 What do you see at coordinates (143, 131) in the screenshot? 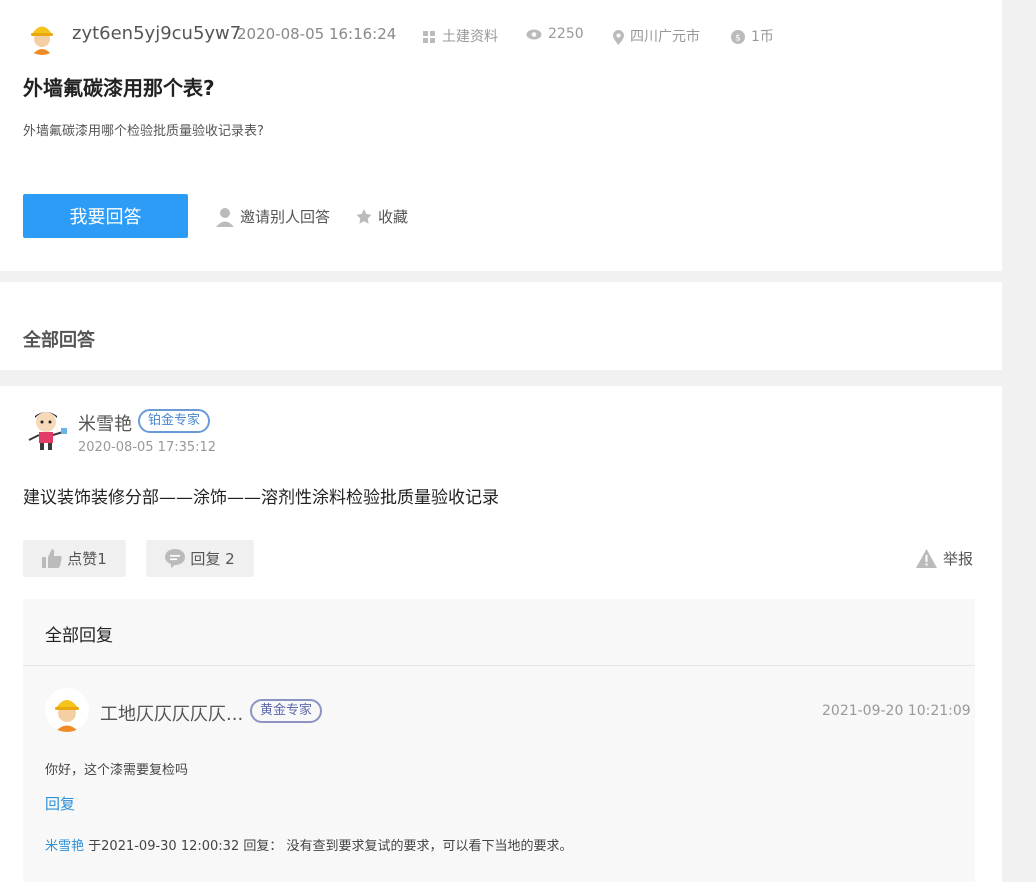
I see `question-body: 外墙氟碳漆用哪个检验批质量验收记录表?` at bounding box center [143, 131].